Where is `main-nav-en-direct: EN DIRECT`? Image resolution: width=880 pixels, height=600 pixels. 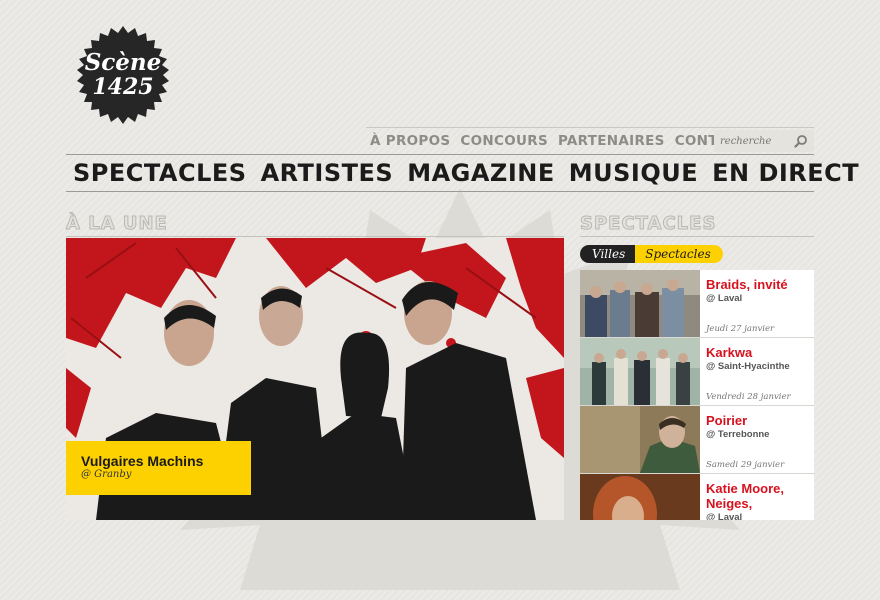
main-nav-en-direct: EN DIRECT is located at coordinates (785, 173).